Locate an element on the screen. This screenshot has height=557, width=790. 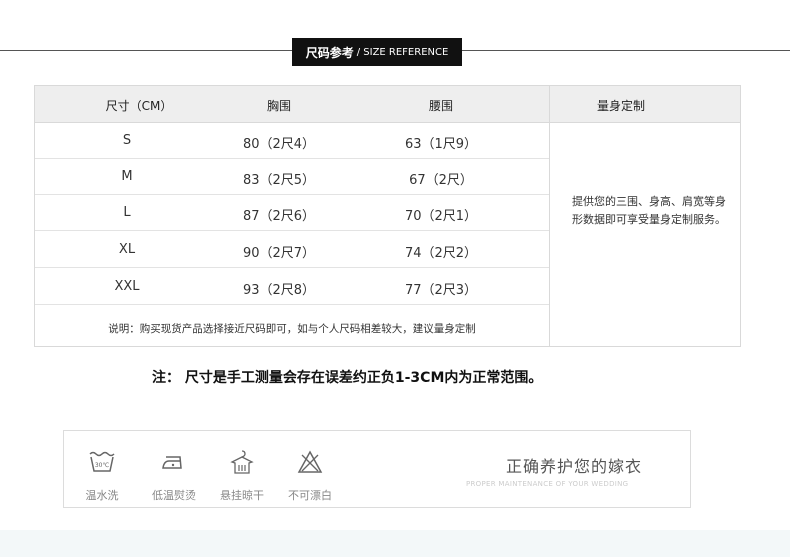
waist-cell: 70（2尺1） is located at coordinates (441, 216).